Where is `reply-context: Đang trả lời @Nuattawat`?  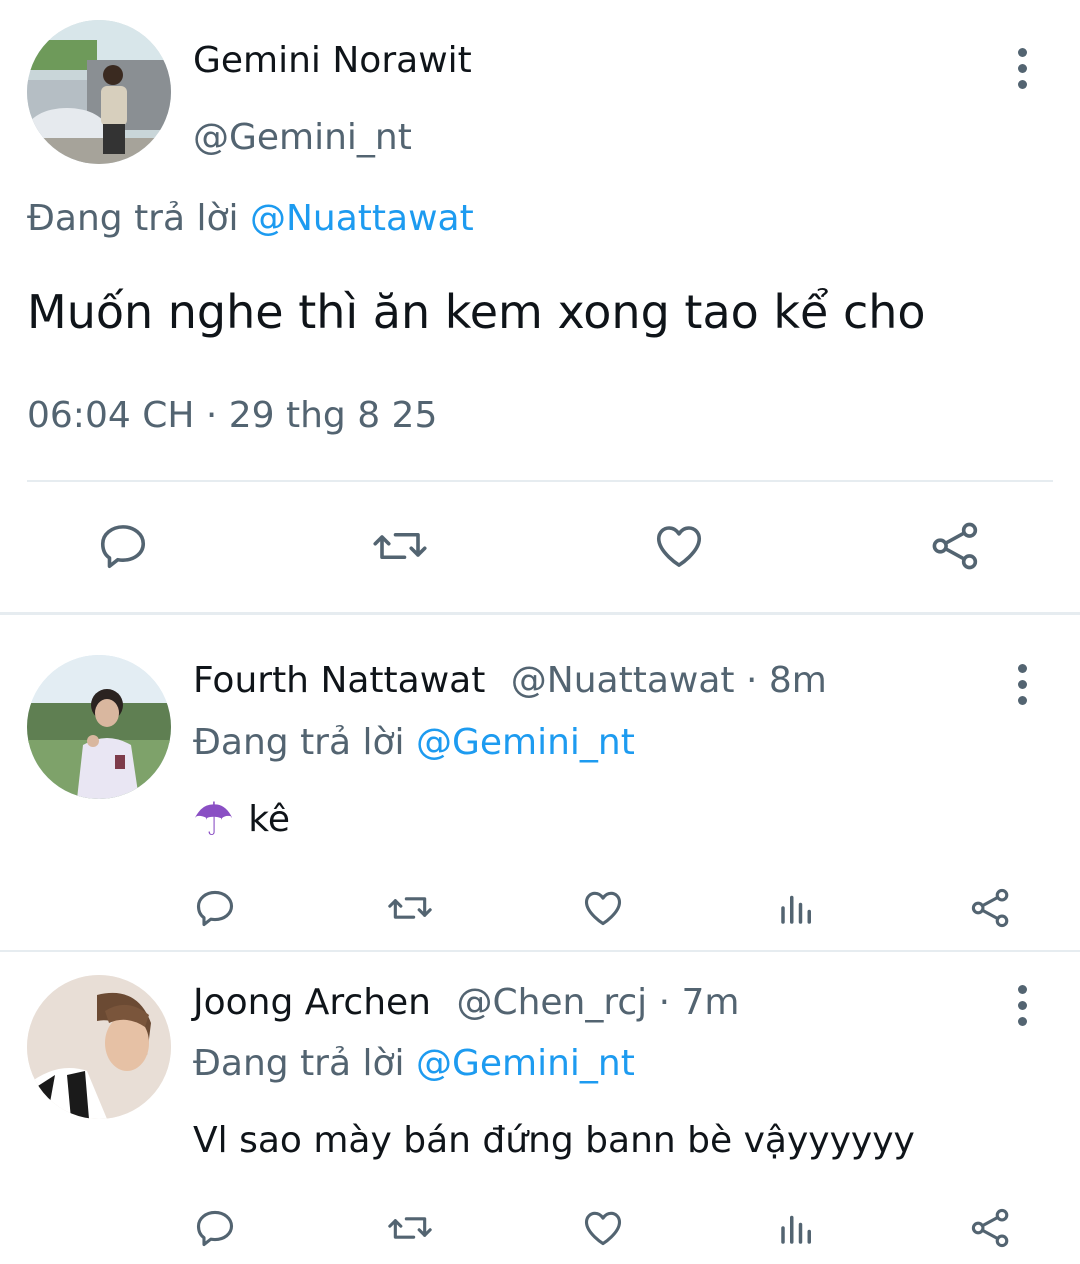
reply-context: Đang trả lời @Nuattawat is located at coordinates (250, 218).